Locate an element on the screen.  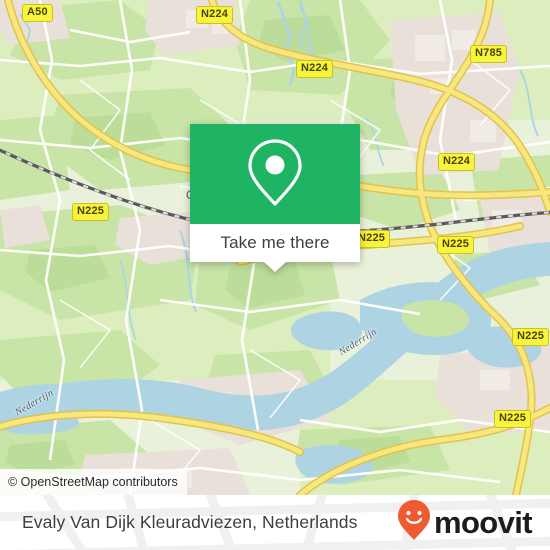
road-shield: A50 is located at coordinates (37, 13).